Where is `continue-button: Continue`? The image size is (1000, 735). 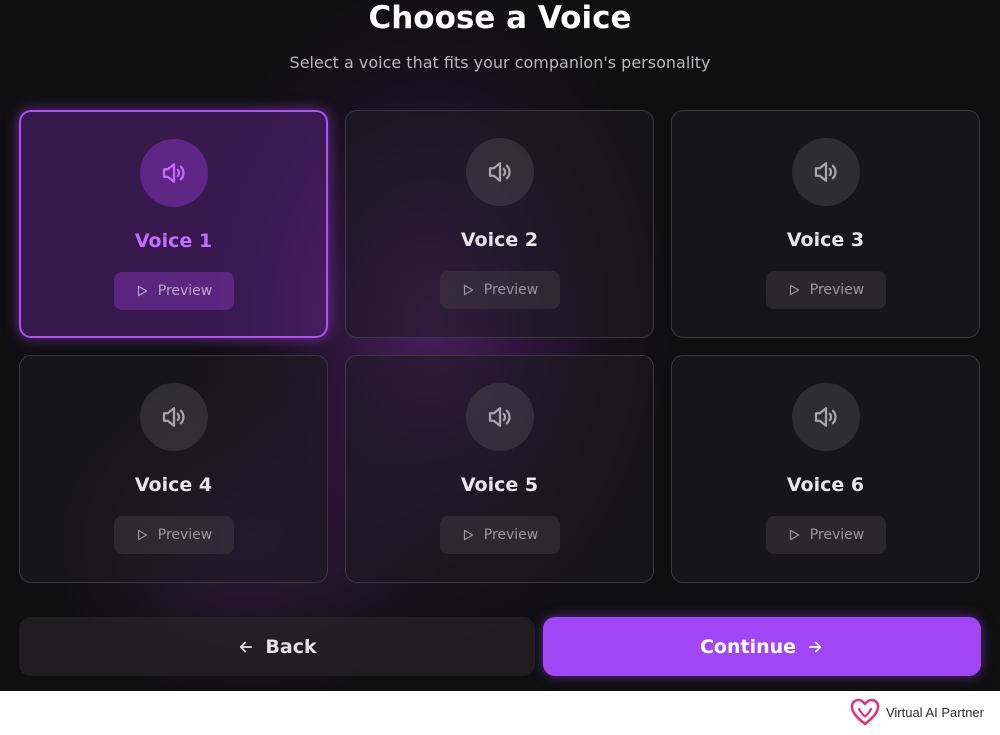 continue-button: Continue is located at coordinates (762, 646).